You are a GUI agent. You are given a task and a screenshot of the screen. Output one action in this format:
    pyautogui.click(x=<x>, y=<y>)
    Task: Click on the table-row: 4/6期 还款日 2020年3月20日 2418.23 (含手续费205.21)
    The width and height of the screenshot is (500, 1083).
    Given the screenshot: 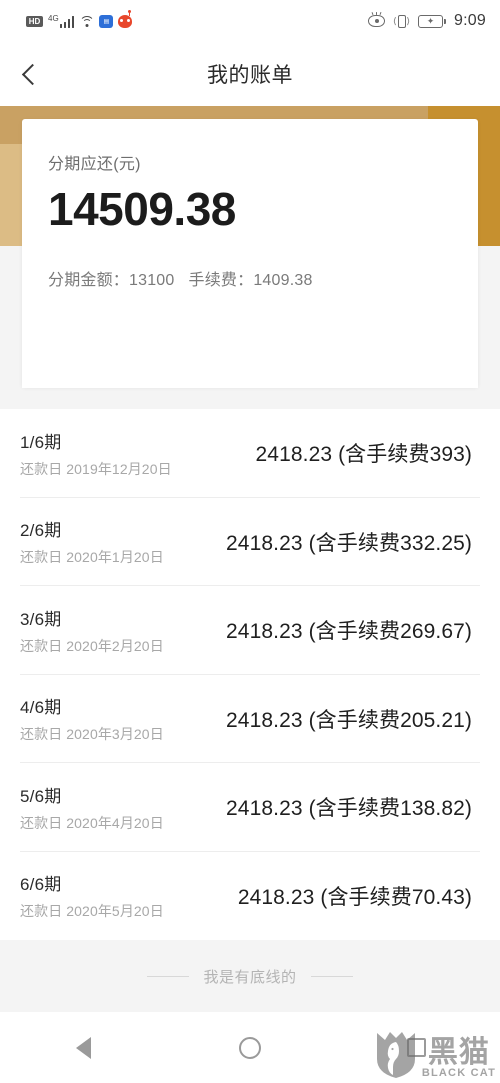 What is the action you would take?
    pyautogui.click(x=250, y=719)
    